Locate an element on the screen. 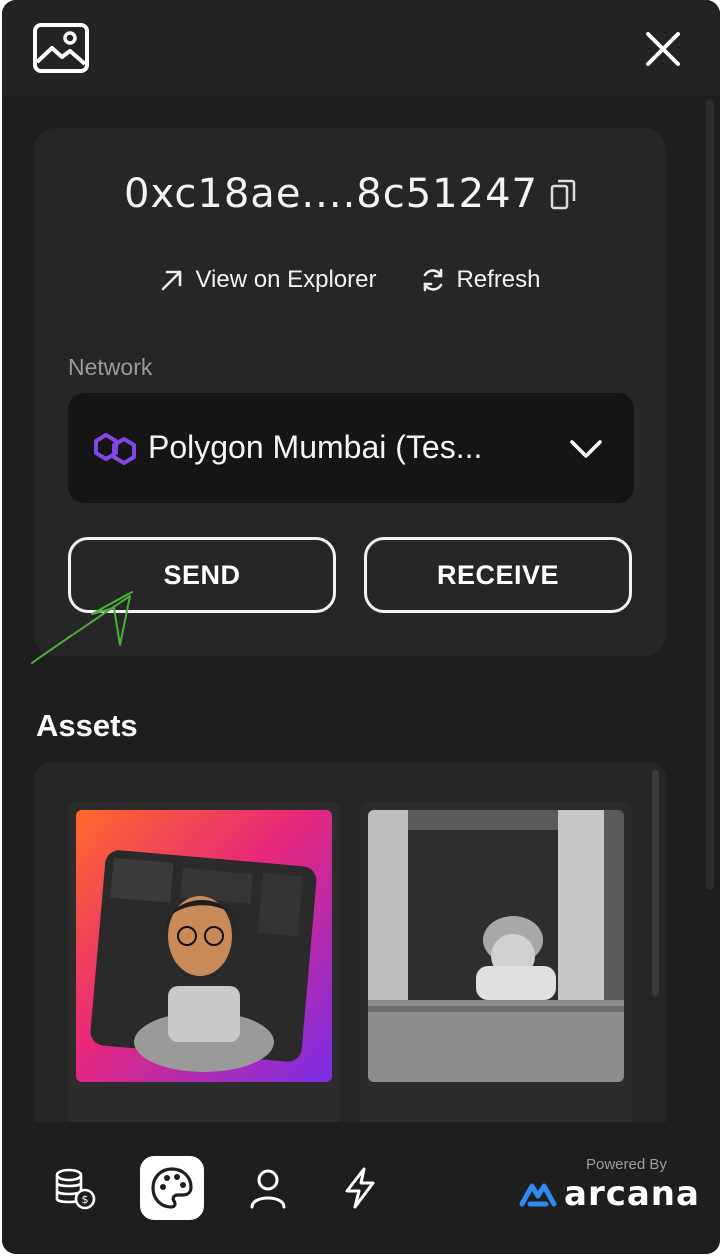 The image size is (724, 1256). network-label: Network is located at coordinates (110, 367).